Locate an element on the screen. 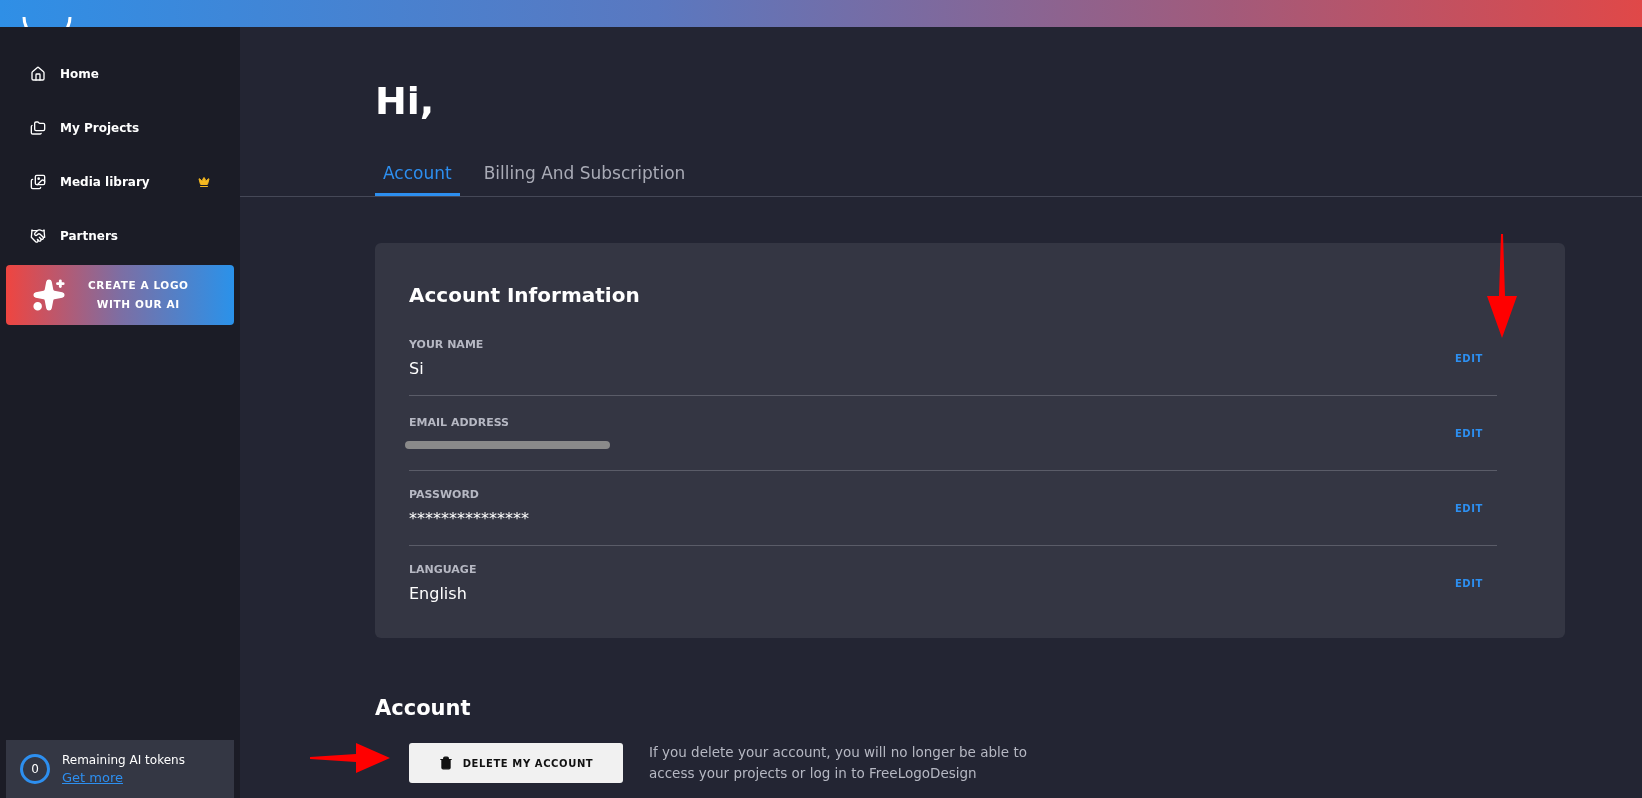 The height and width of the screenshot is (798, 1642). delete-note: If you delete your account, you will no longer be able to access your projects or log in to FreeLogoDesign is located at coordinates (838, 763).